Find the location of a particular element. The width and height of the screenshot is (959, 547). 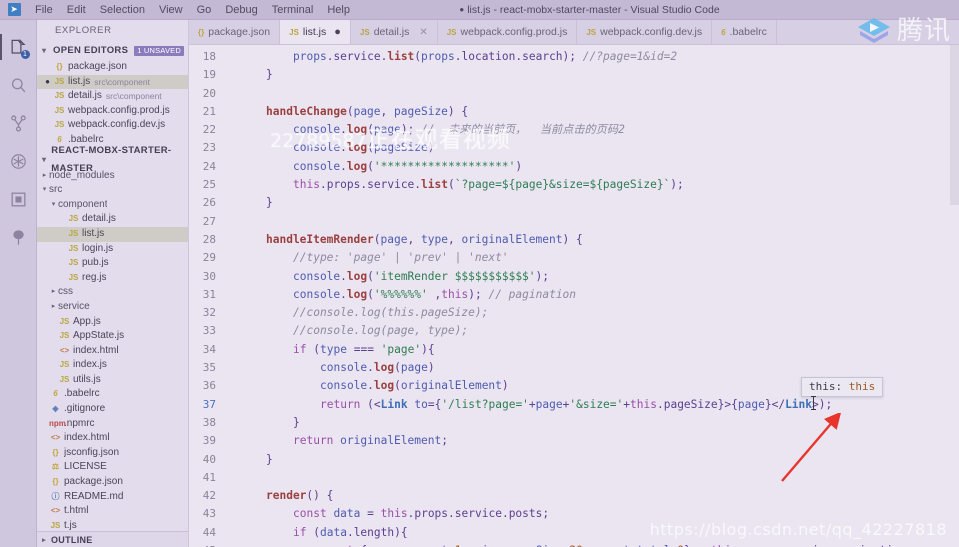

activity-explorer: 1 is located at coordinates (18, 47).